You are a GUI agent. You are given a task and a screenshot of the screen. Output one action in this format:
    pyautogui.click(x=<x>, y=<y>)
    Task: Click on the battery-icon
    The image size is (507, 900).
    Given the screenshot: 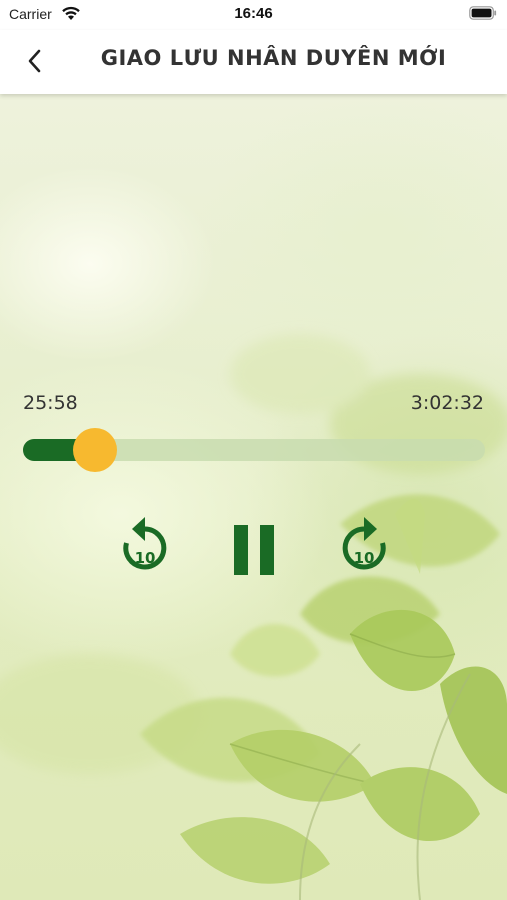 What is the action you would take?
    pyautogui.click(x=483, y=13)
    